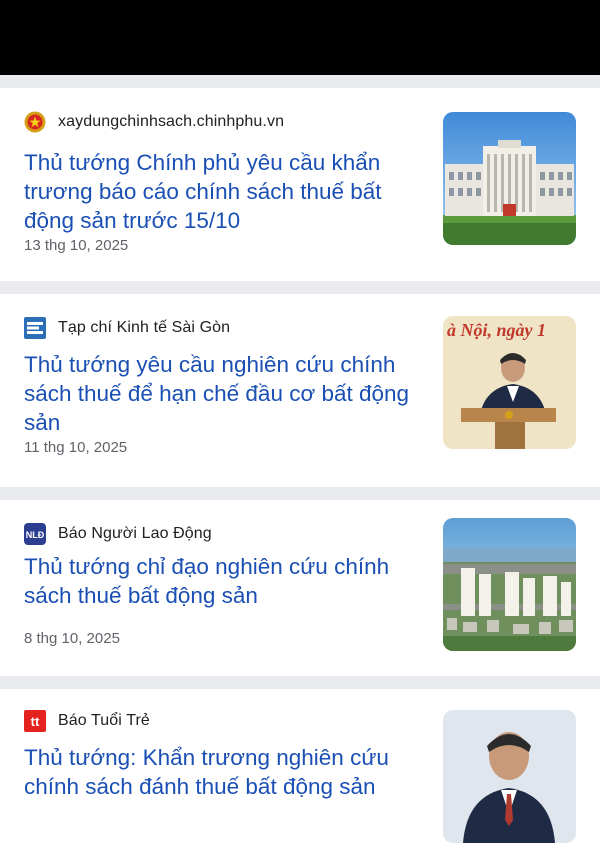 This screenshot has width=600, height=843. Describe the element at coordinates (72, 638) in the screenshot. I see `article-date: 8 thg 10, 2025` at that location.